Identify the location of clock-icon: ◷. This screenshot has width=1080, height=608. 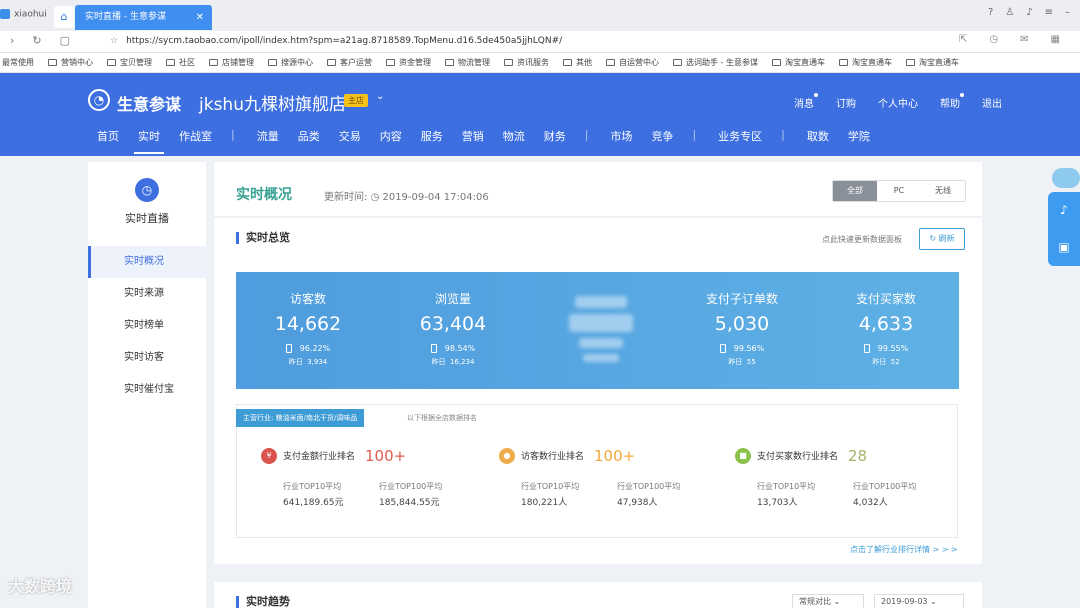
(993, 39).